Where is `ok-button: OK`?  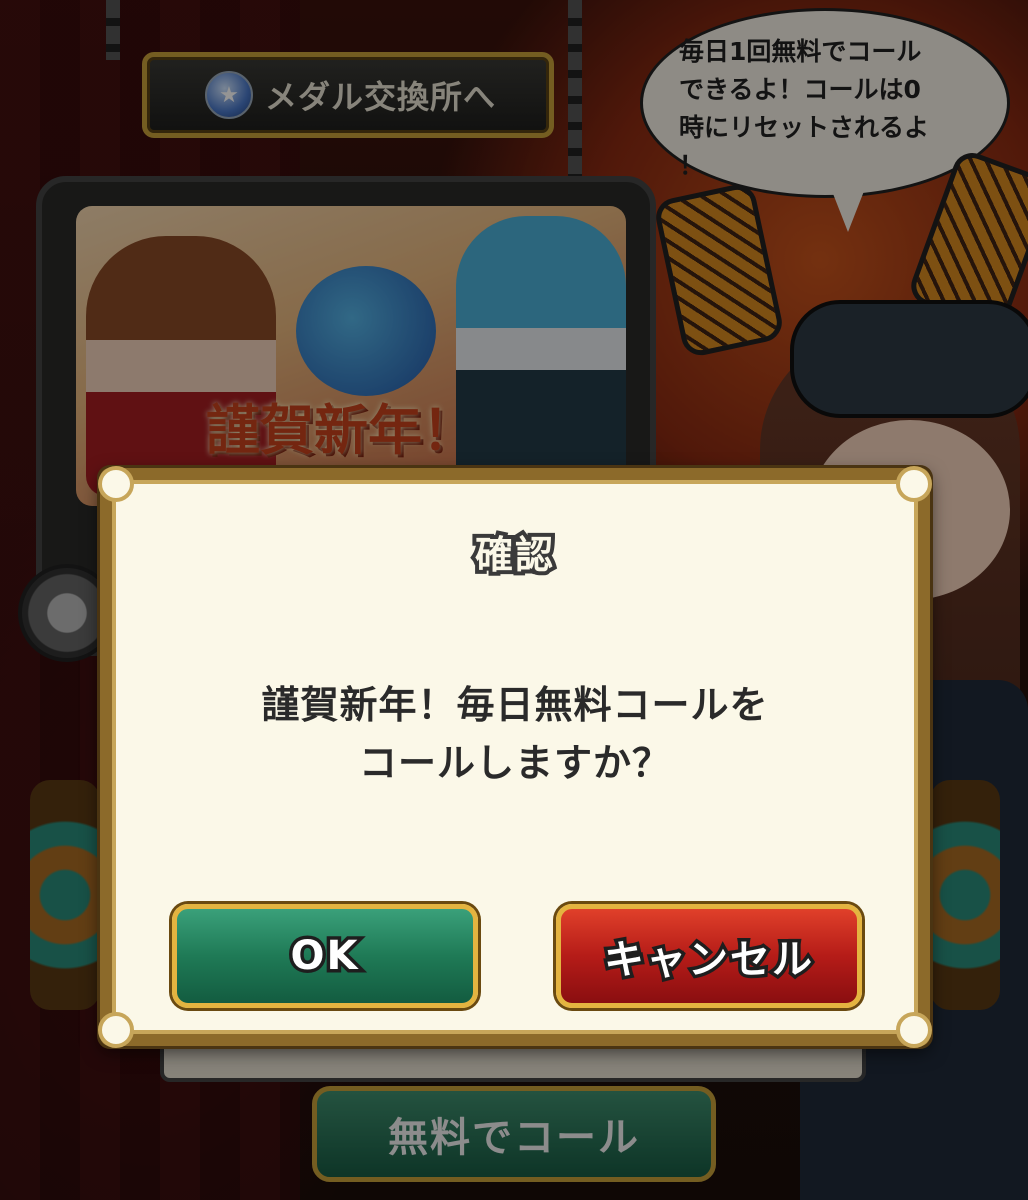 ok-button: OK is located at coordinates (325, 956).